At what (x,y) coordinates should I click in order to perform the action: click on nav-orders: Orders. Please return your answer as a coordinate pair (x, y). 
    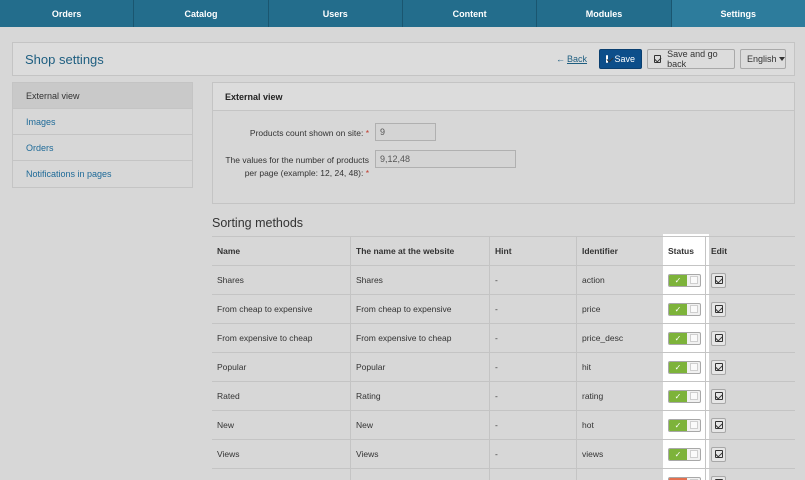
    Looking at the image, I should click on (67, 13).